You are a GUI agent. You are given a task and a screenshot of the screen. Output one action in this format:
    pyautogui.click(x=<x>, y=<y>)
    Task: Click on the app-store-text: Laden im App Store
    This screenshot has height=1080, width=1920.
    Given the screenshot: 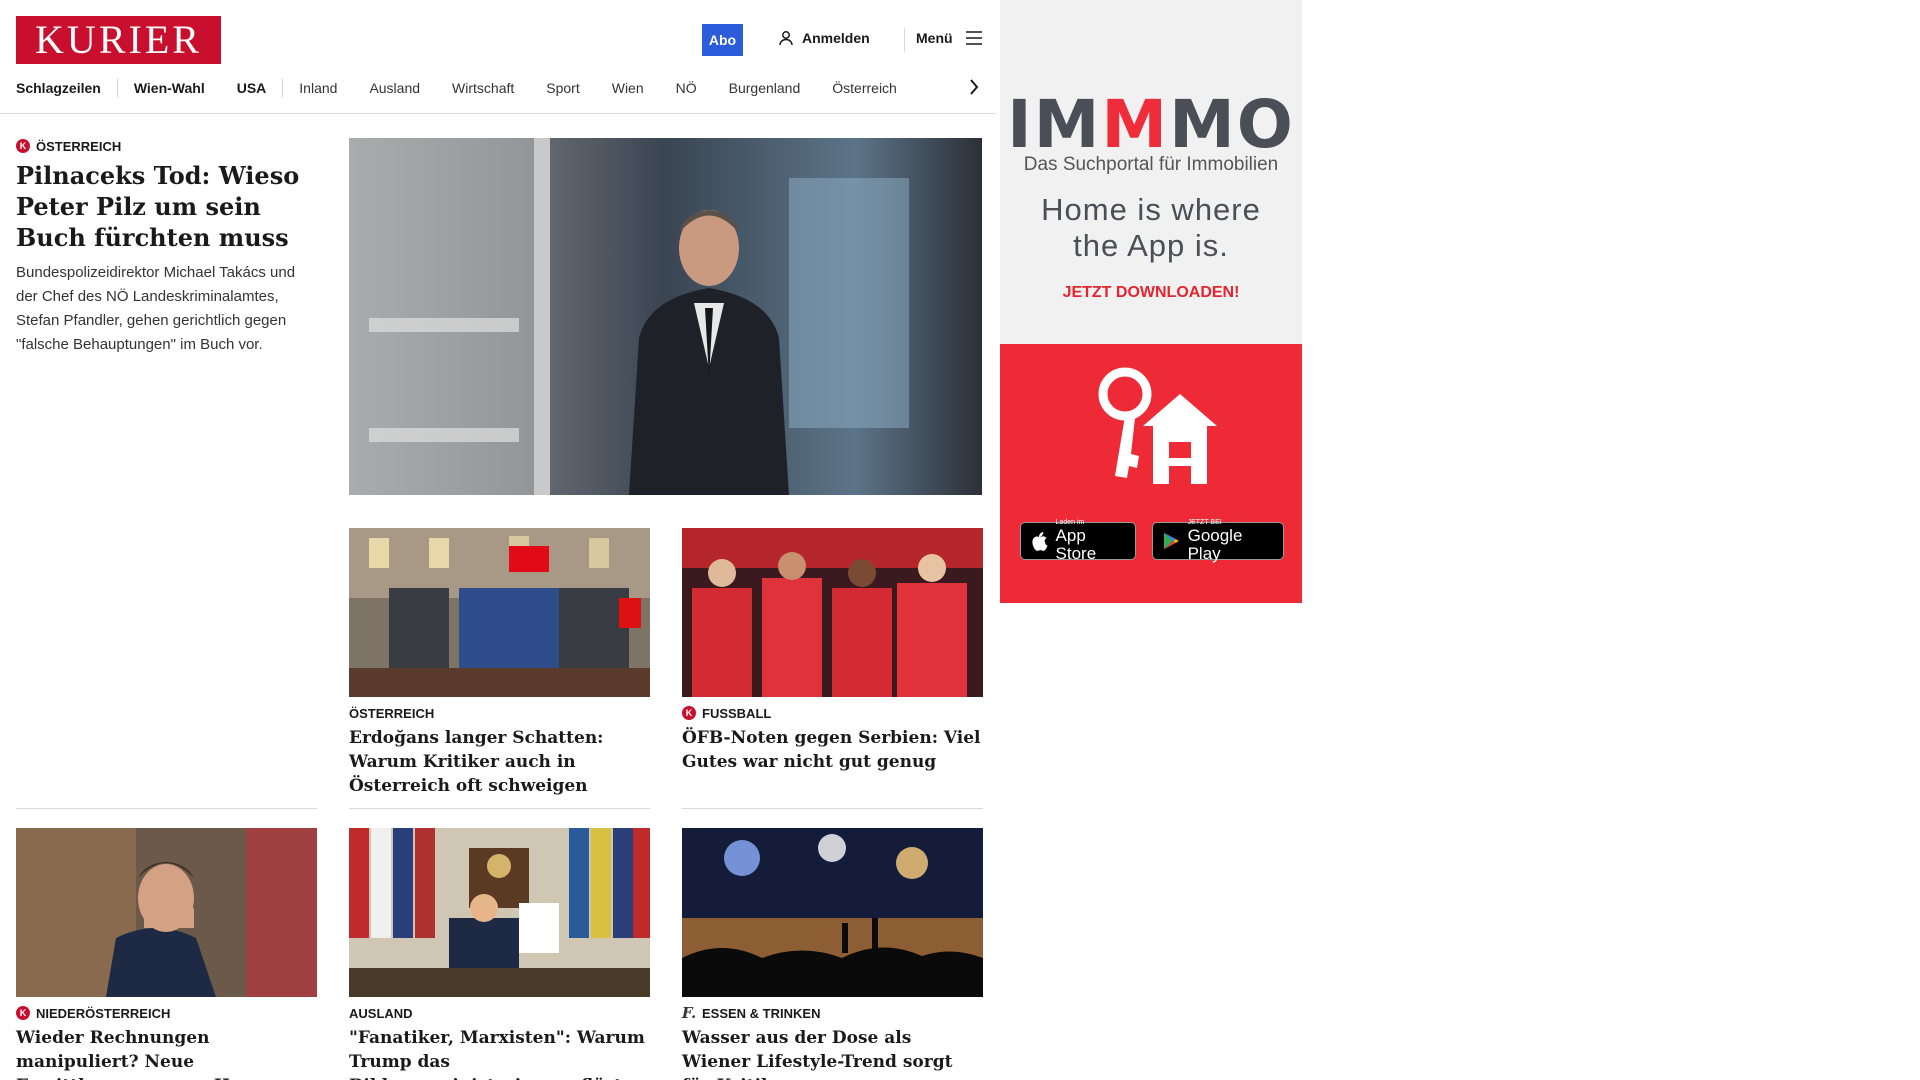 What is the action you would take?
    pyautogui.click(x=1076, y=541)
    